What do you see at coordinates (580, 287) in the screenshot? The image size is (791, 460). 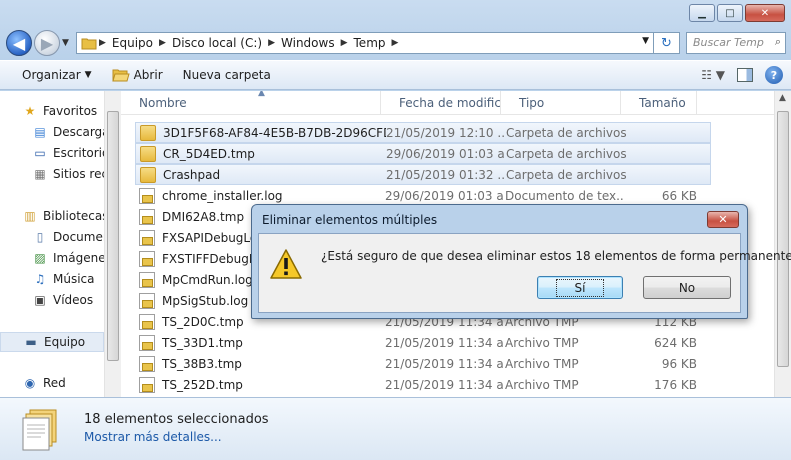 I see `yes-button: Sí` at bounding box center [580, 287].